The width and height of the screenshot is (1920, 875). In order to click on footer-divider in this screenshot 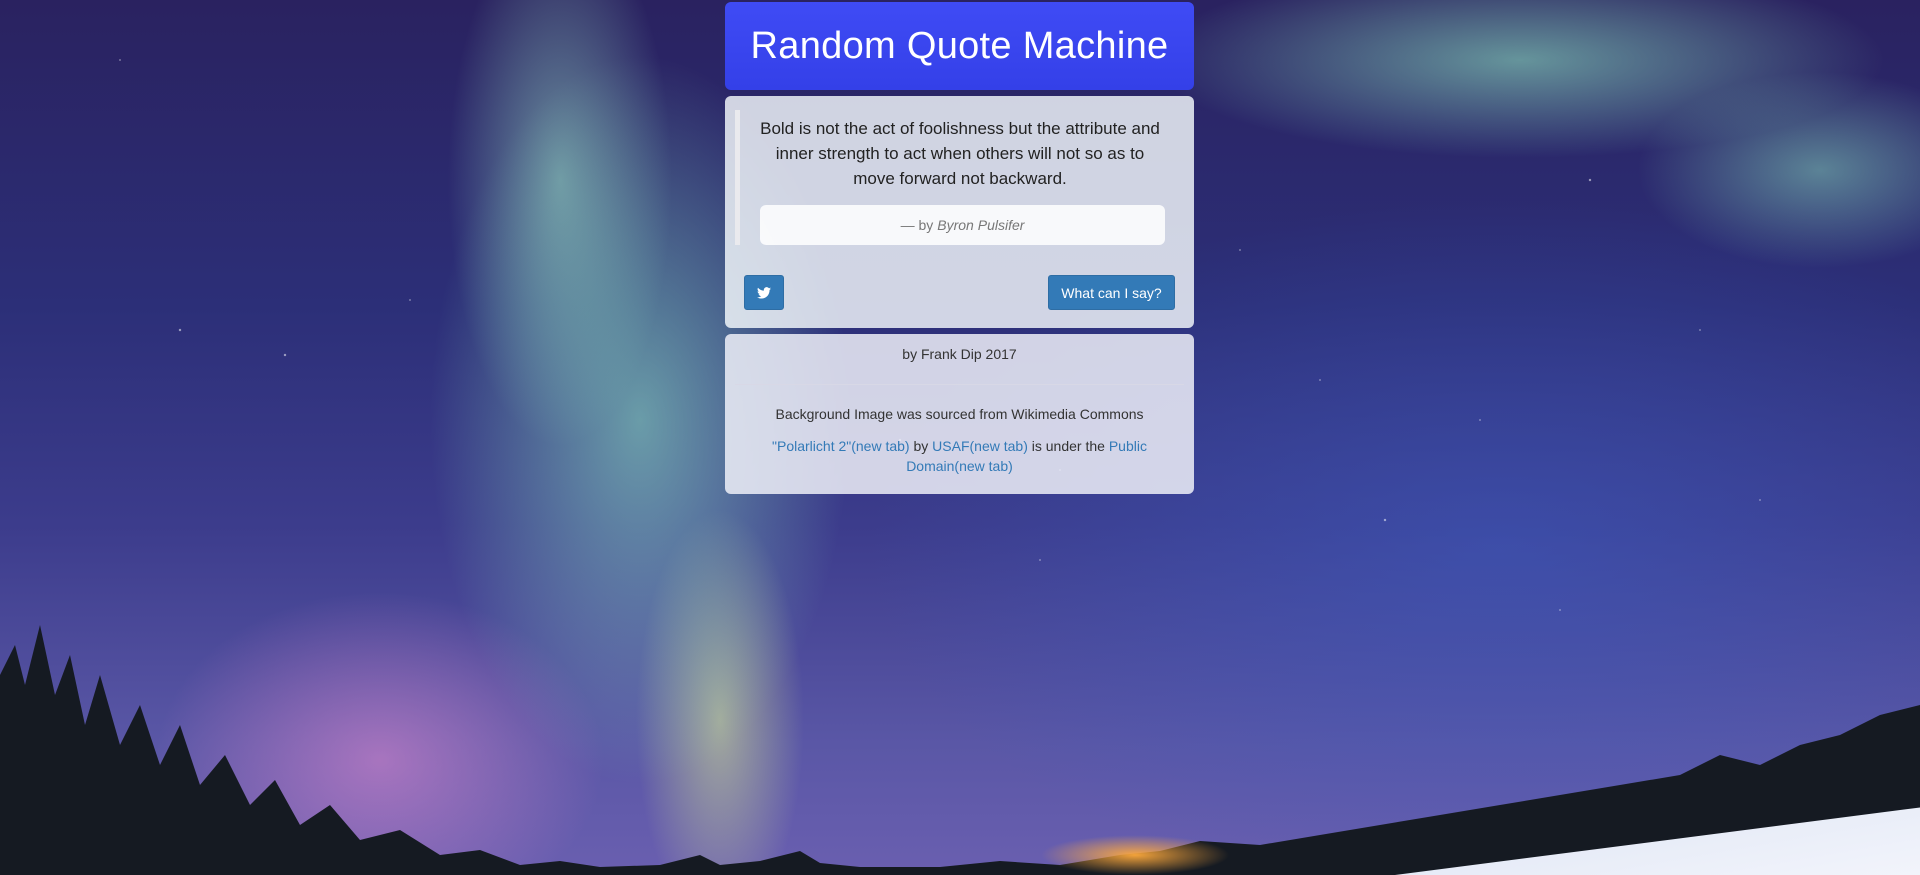, I will do `click(959, 384)`.